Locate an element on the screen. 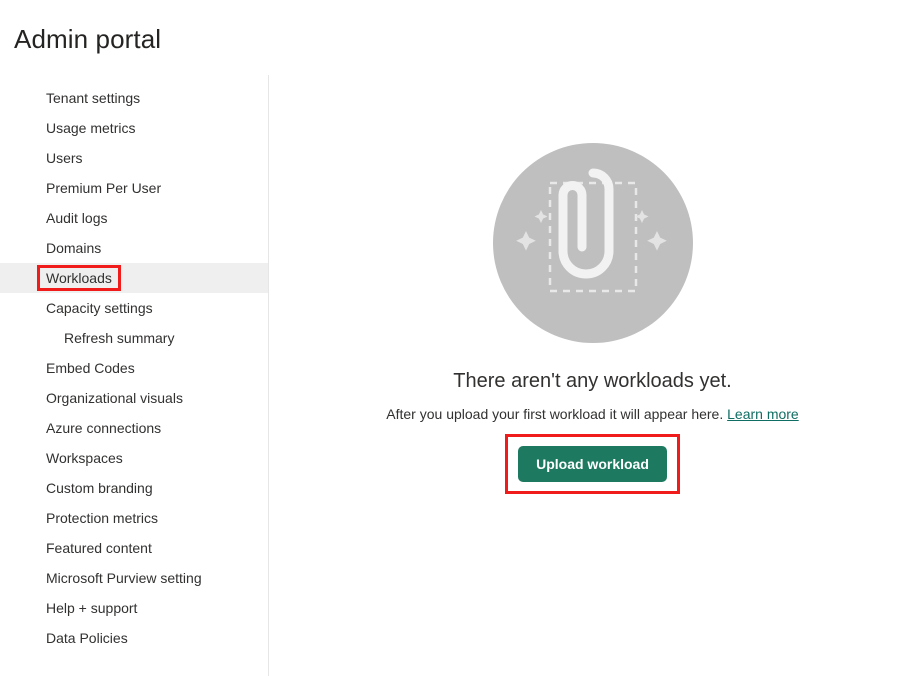 Image resolution: width=915 pixels, height=676 pixels. page-title: Admin portal is located at coordinates (88, 39).